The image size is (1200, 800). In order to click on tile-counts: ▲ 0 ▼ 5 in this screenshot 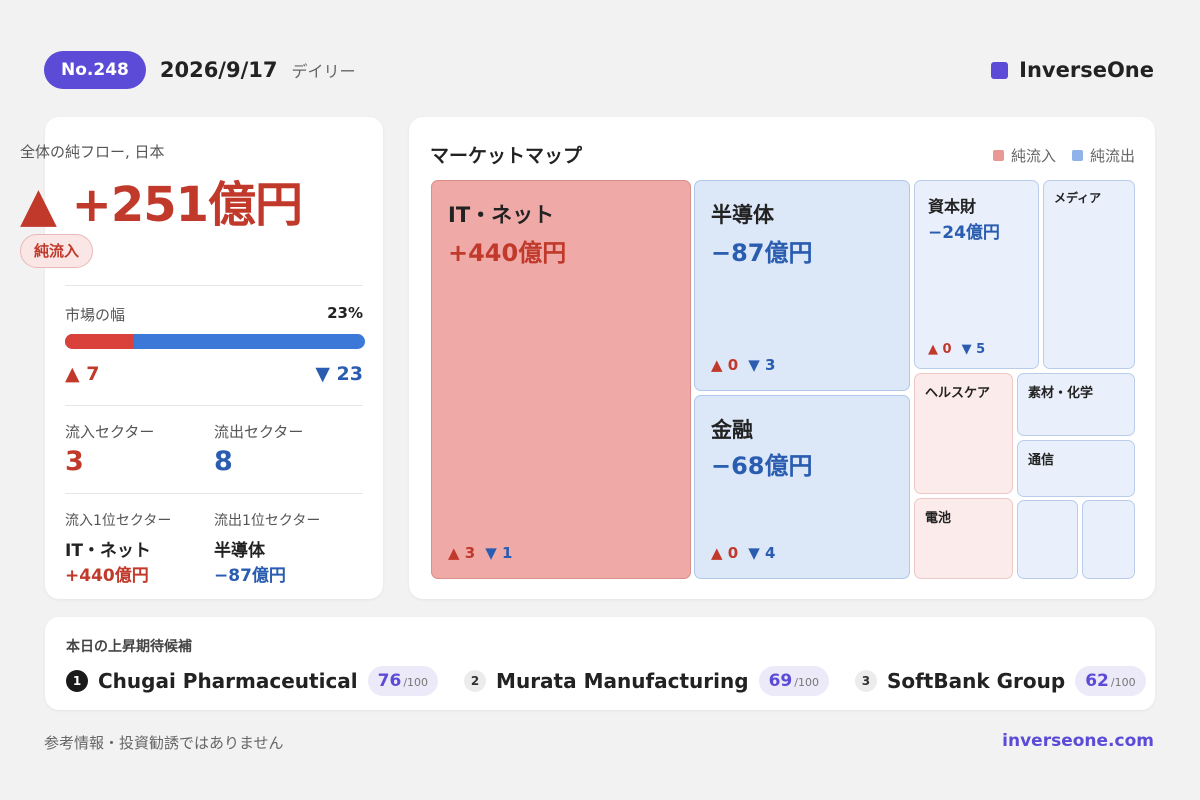, I will do `click(956, 349)`.